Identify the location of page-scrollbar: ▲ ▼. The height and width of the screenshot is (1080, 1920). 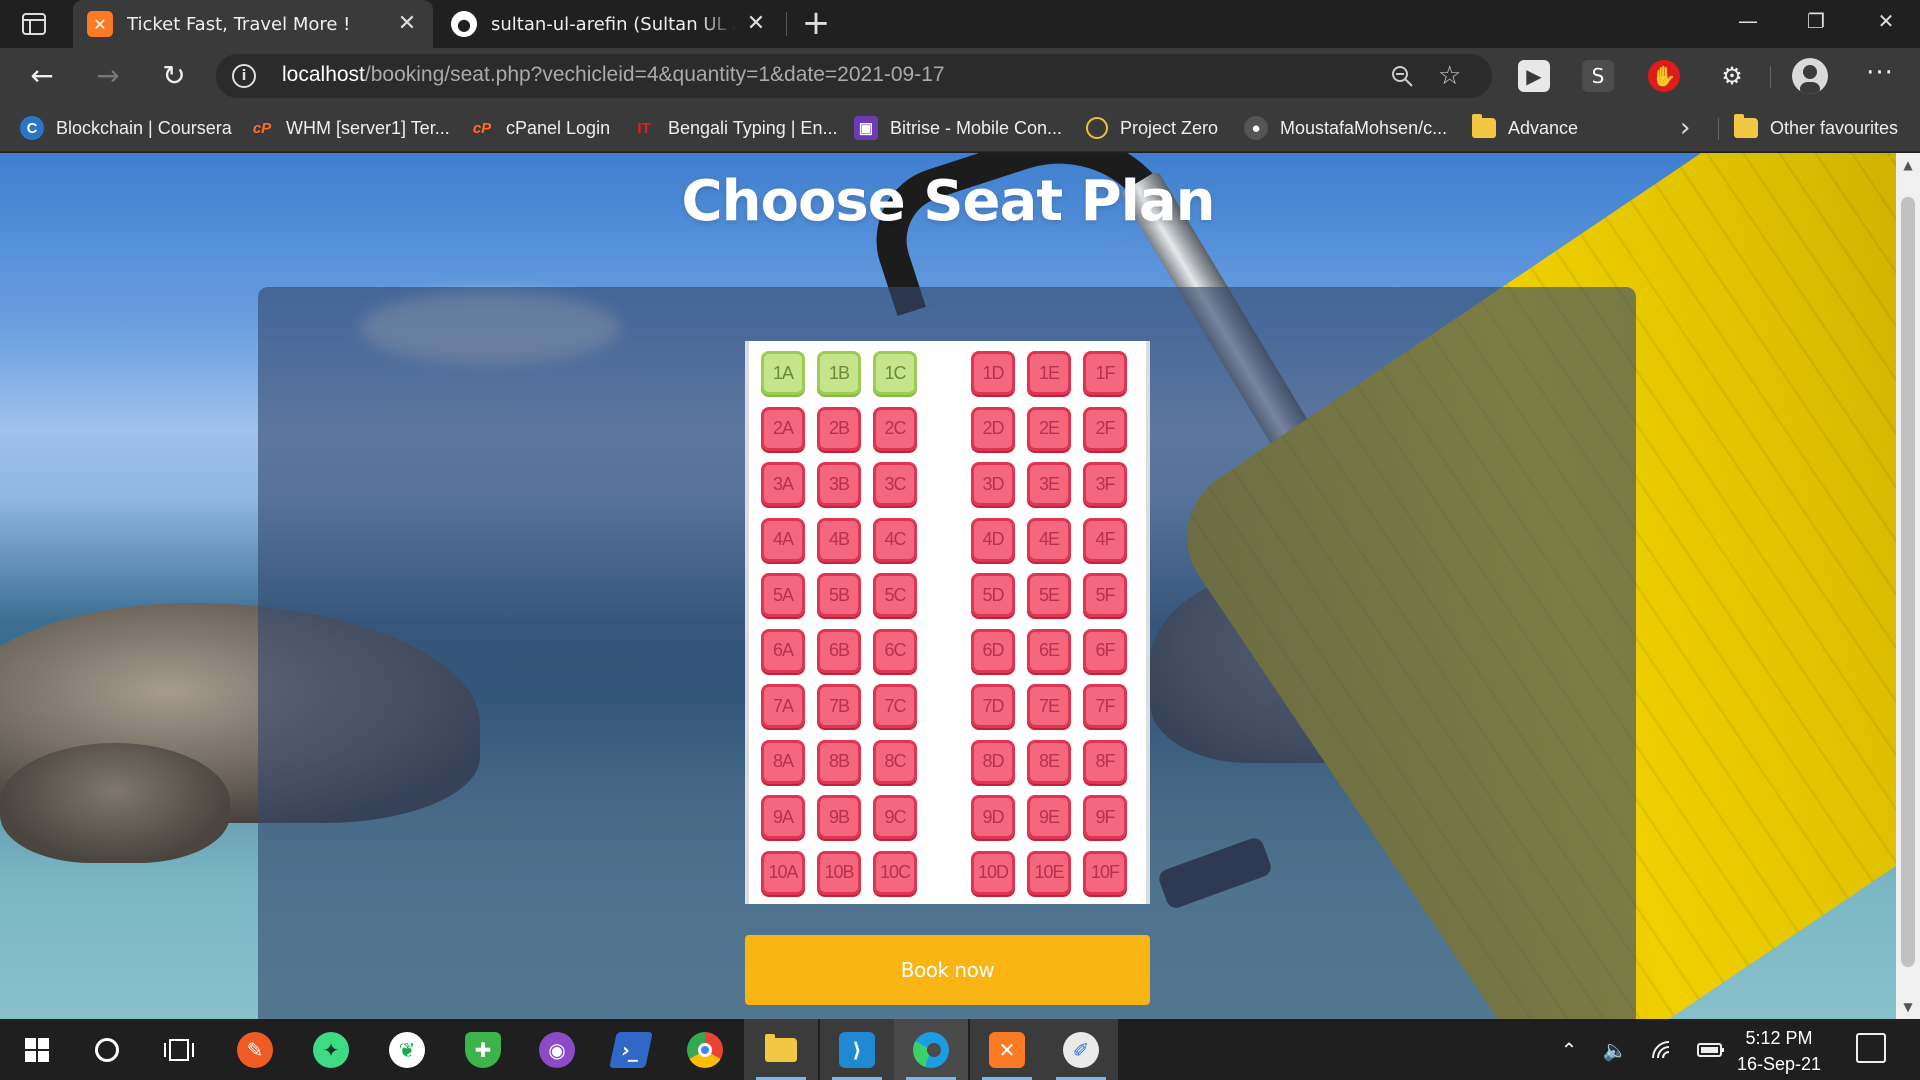
(1908, 586).